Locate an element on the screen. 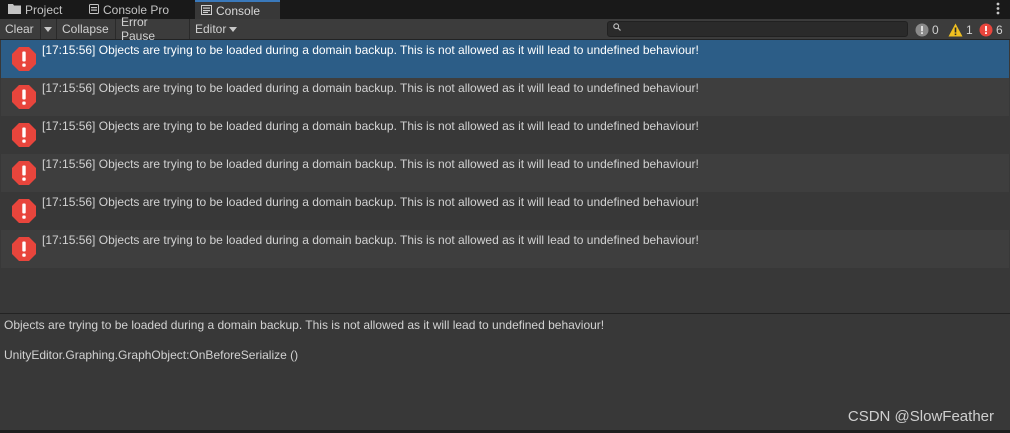  collapse-toggle: Collapse is located at coordinates (86, 29).